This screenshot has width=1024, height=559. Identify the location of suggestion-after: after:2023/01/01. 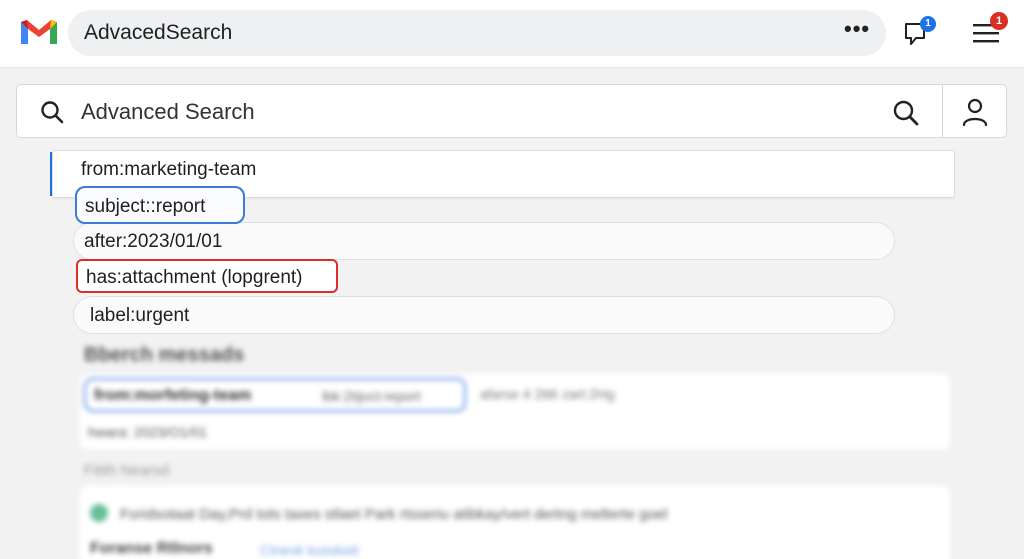
(484, 241).